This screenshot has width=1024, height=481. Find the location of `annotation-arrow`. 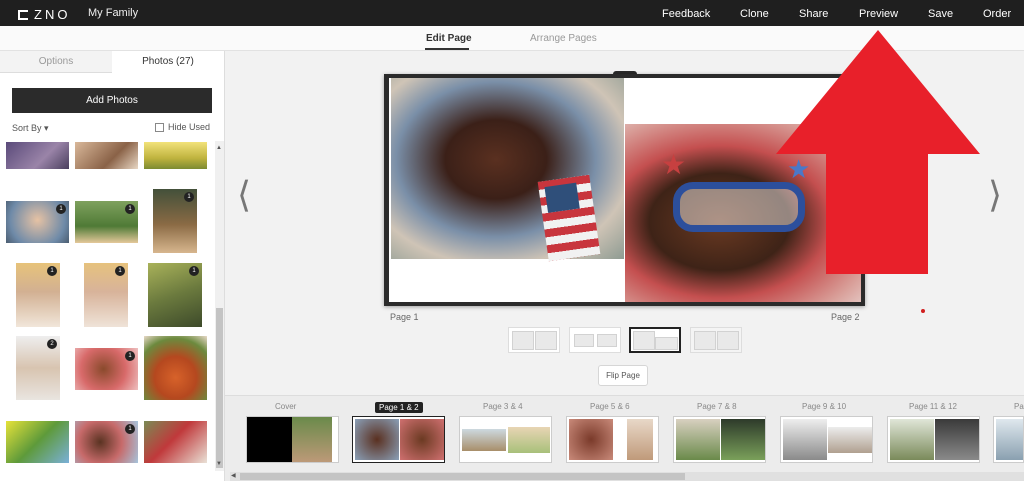

annotation-arrow is located at coordinates (878, 152).